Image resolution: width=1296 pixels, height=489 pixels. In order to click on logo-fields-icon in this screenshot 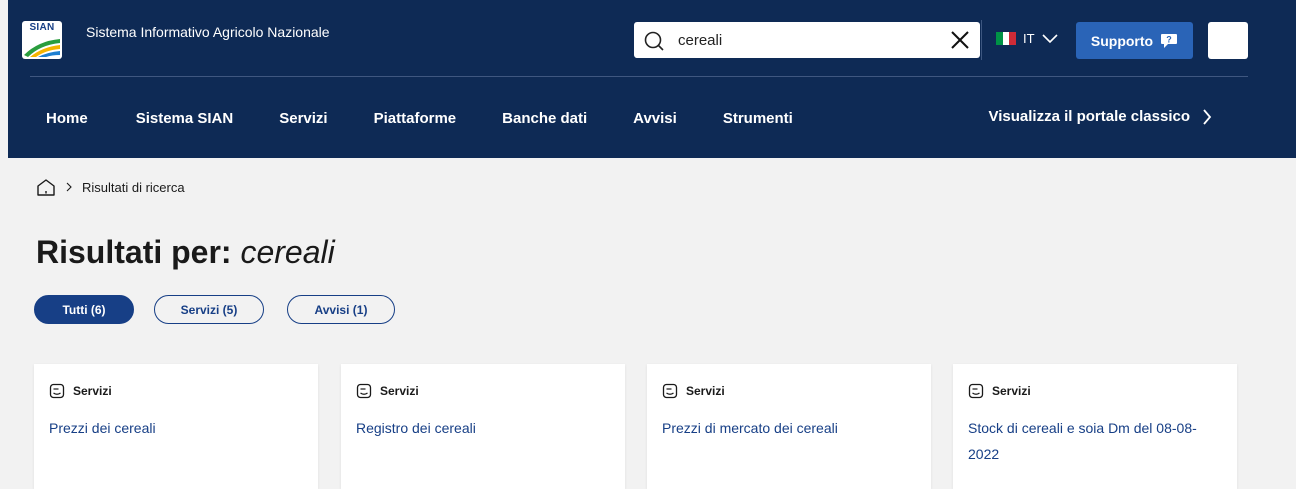, I will do `click(42, 48)`.